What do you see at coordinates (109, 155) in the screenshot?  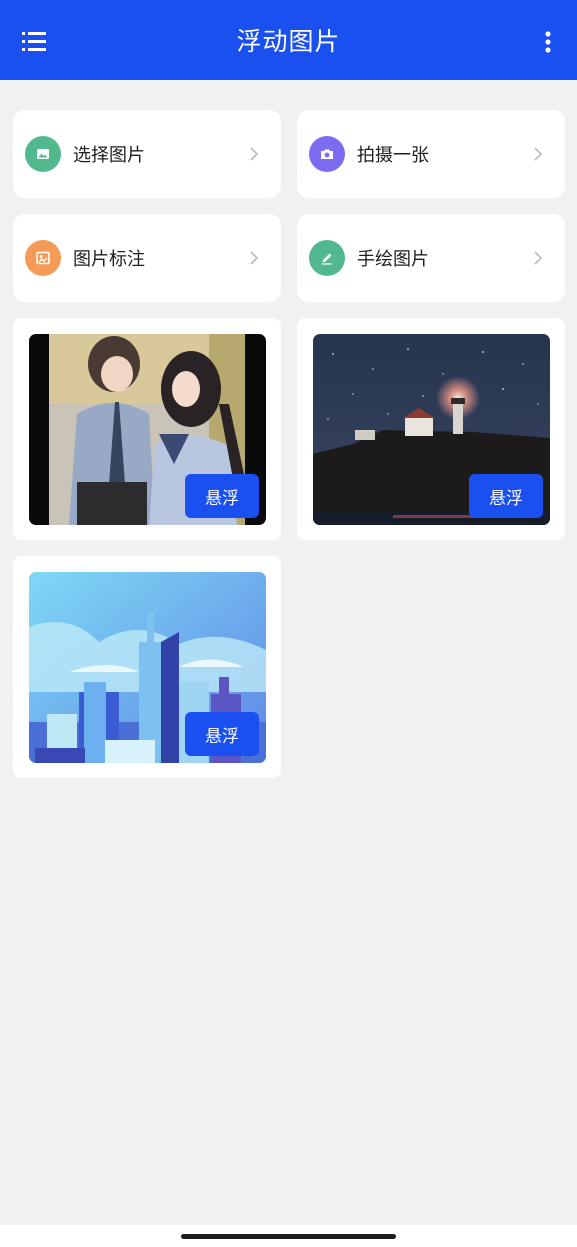 I see `select-image-label: 选择图片` at bounding box center [109, 155].